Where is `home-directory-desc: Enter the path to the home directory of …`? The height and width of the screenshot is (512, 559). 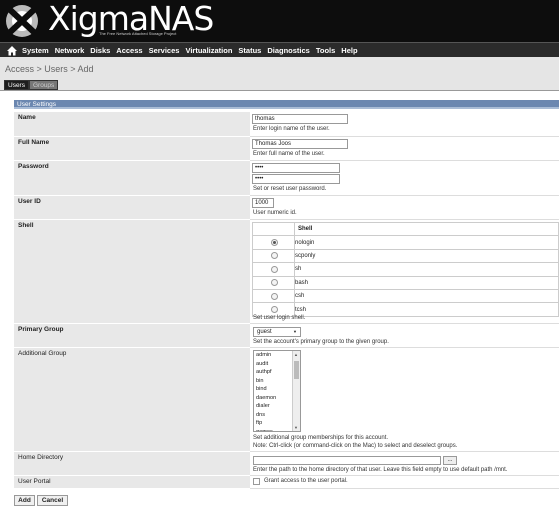
home-directory-desc: Enter the path to the home directory of … is located at coordinates (380, 470).